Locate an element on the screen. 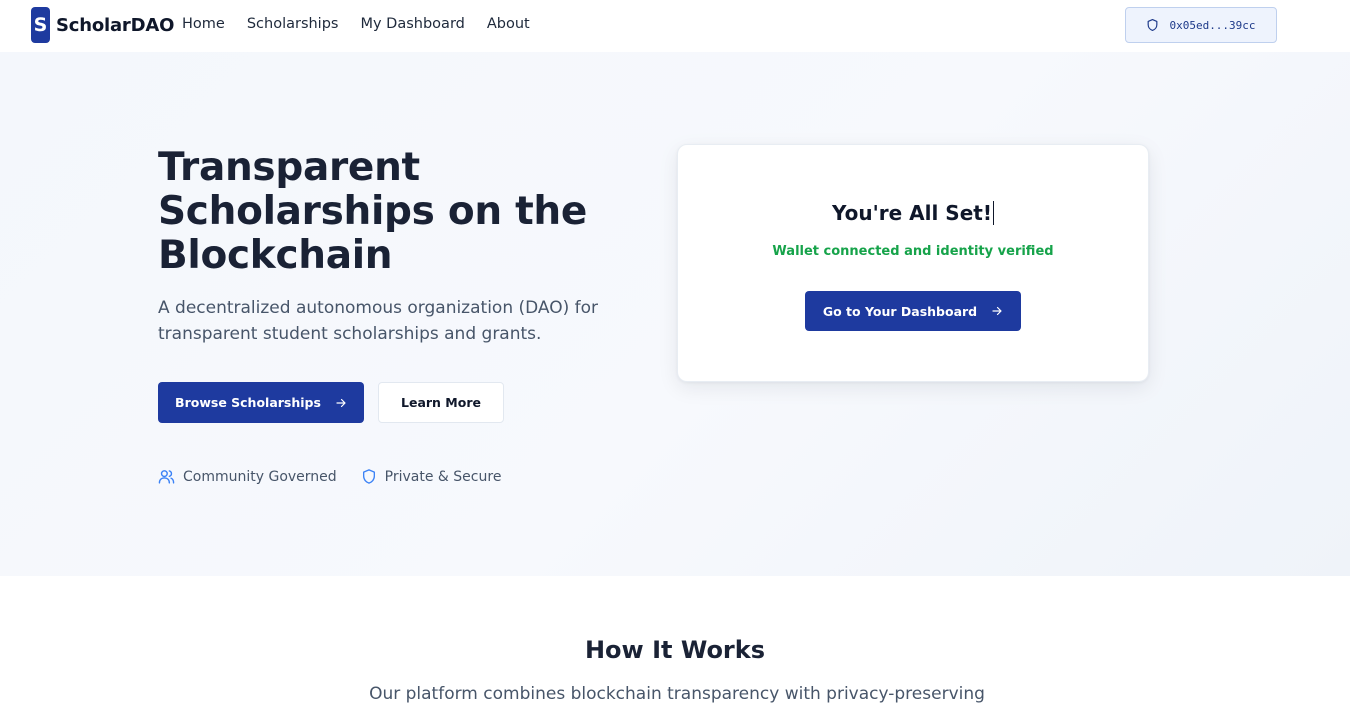 This screenshot has width=1350, height=709. go-to-dashboard-button: Go to Your Dashboard is located at coordinates (913, 311).